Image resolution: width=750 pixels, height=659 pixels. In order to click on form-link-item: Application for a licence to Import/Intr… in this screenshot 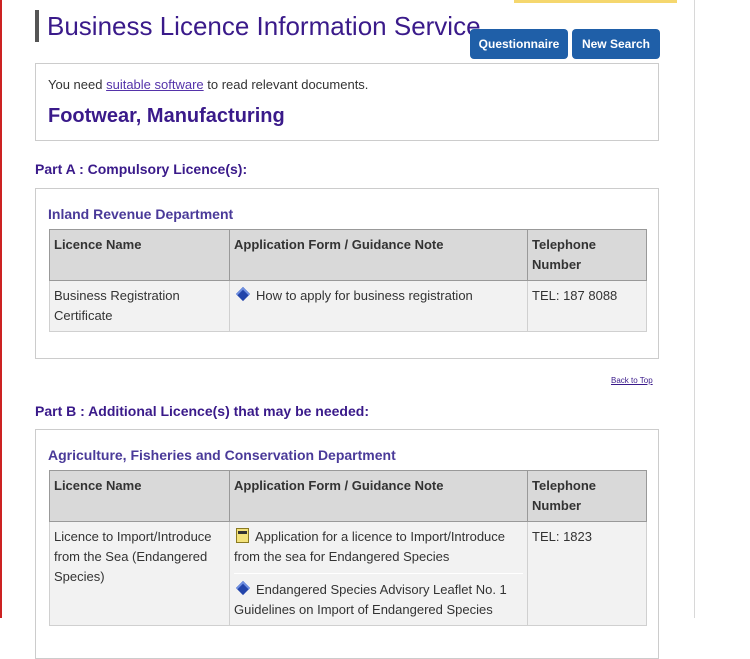, I will do `click(378, 547)`.